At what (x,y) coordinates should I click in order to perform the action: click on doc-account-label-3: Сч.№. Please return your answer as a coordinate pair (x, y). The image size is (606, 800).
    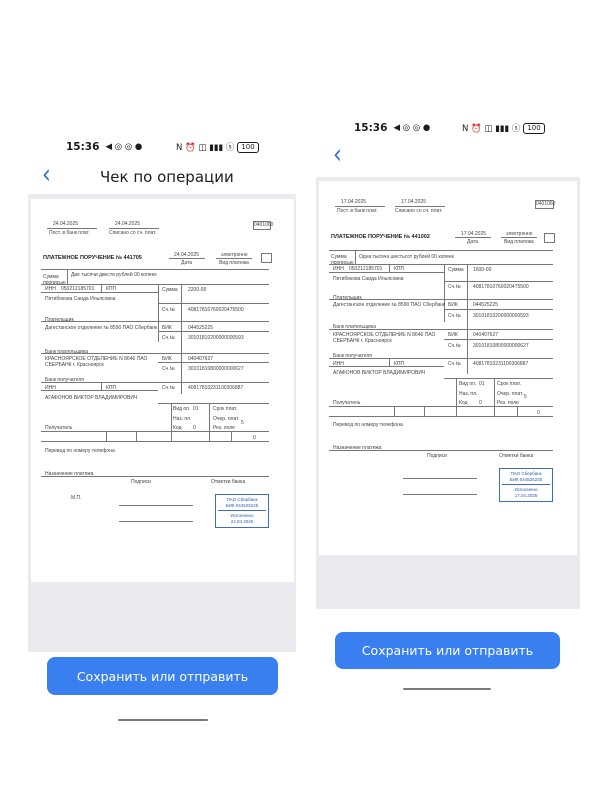
    Looking at the image, I should click on (168, 369).